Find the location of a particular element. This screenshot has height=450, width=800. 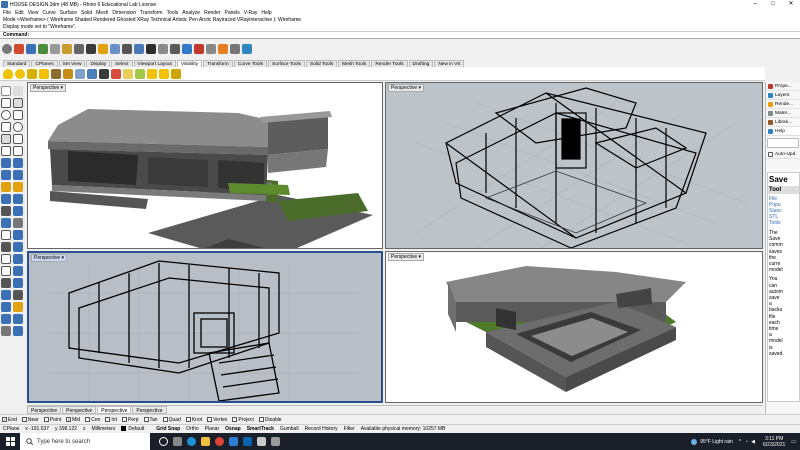

tab-solid-tools: Solid Tools is located at coordinates (322, 63).